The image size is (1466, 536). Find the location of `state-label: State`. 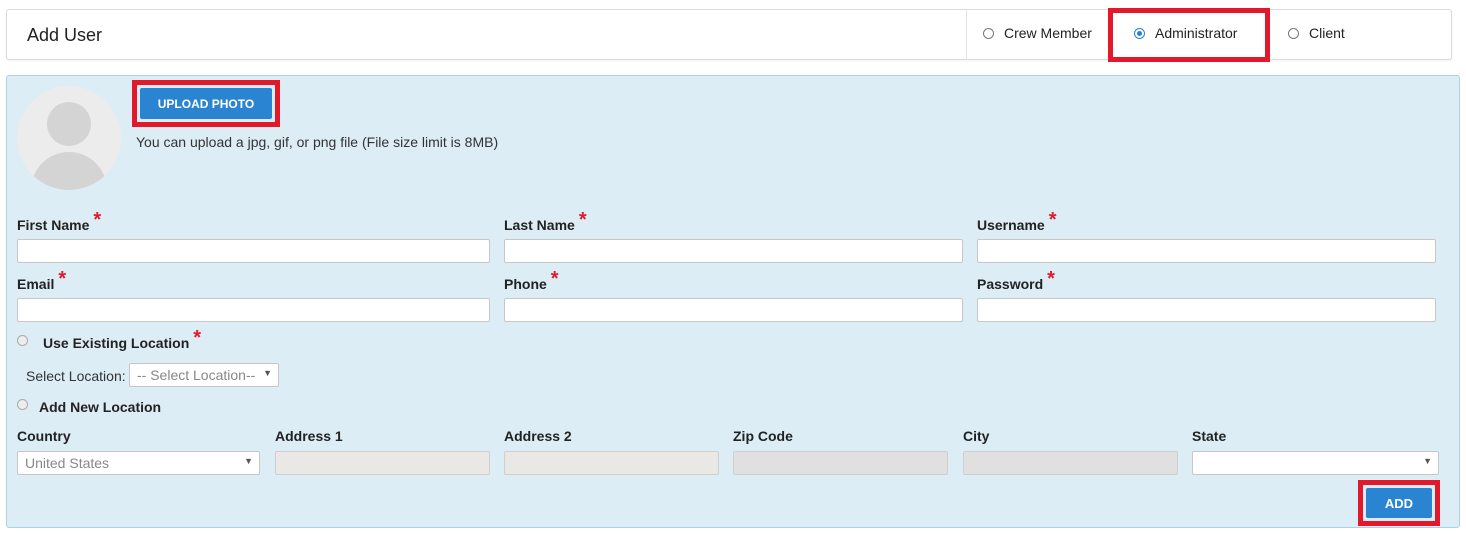

state-label: State is located at coordinates (1209, 436).